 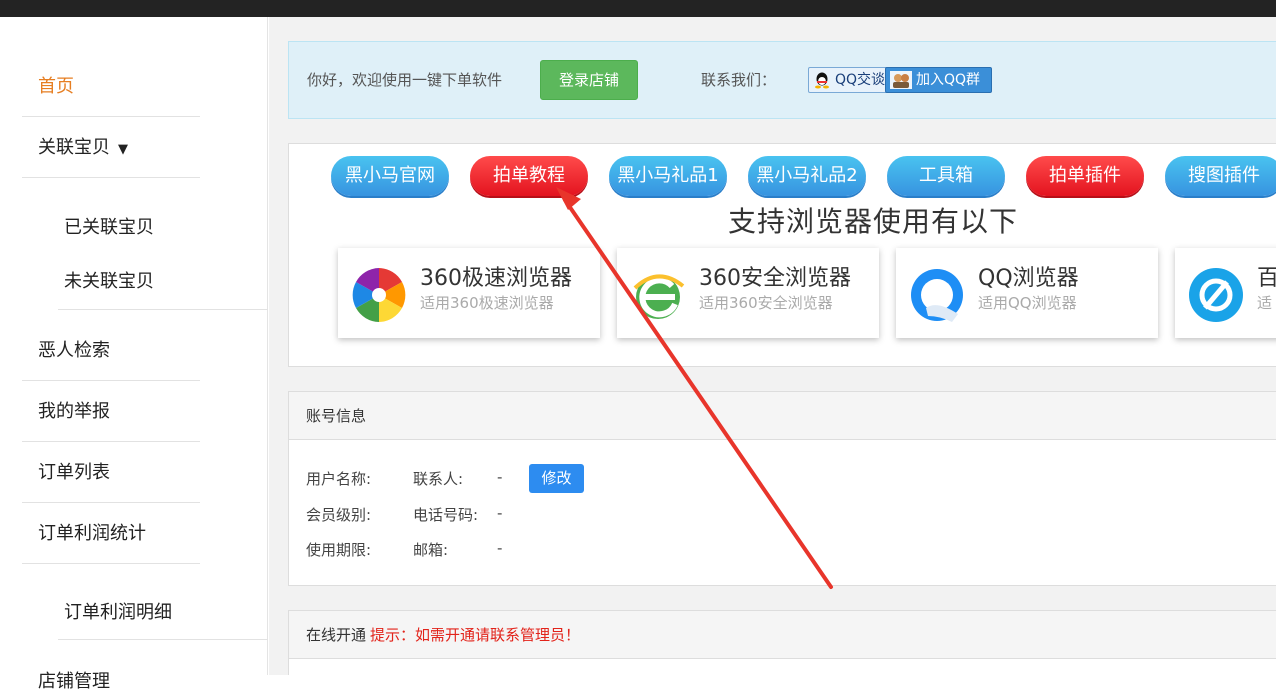 I want to click on browser-card-qq: QQ浏览器 适用QQ浏览器, so click(x=1027, y=293).